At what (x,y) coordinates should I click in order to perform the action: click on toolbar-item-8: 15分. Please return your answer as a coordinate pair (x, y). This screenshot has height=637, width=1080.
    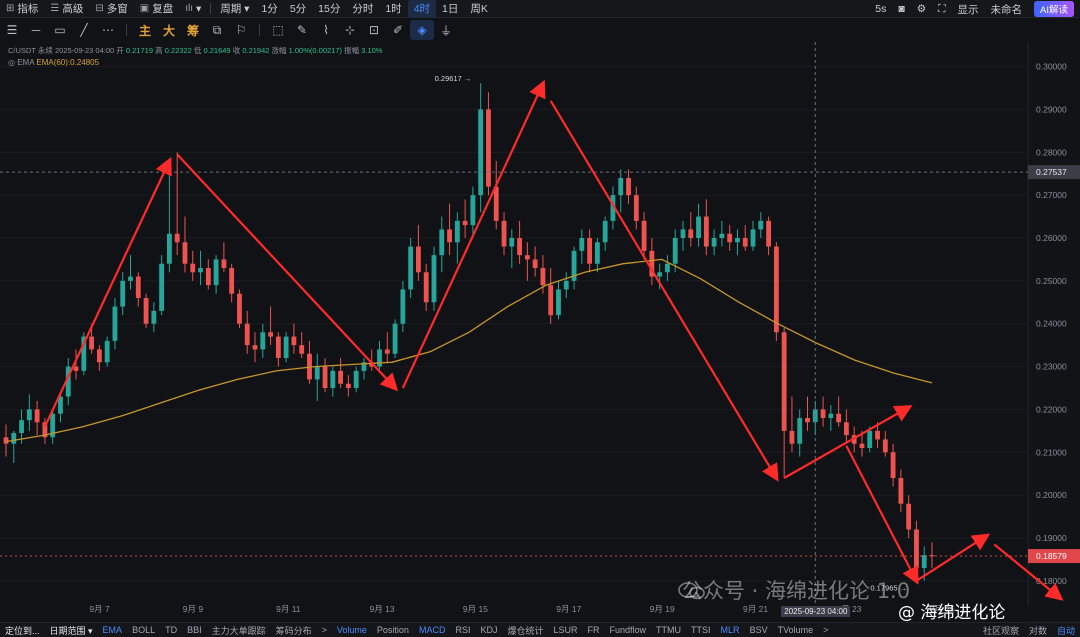
    Looking at the image, I should click on (329, 9).